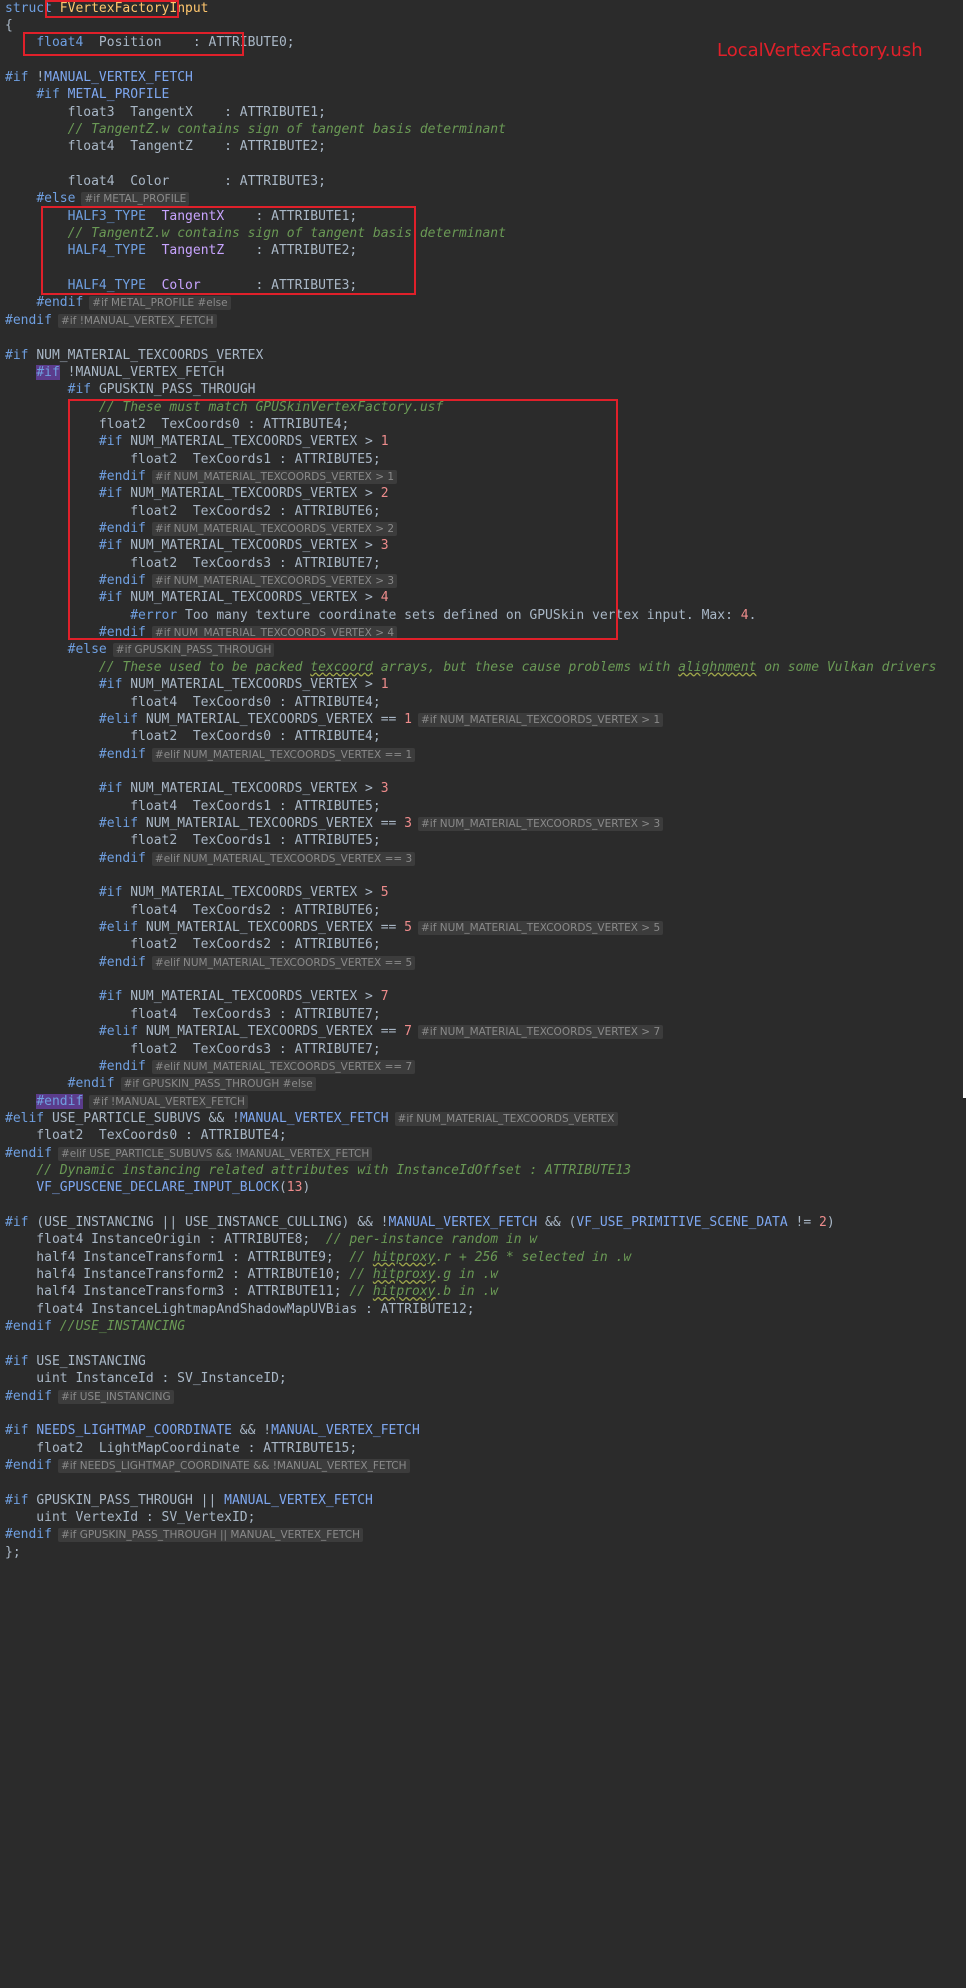 This screenshot has height=1988, width=966. Describe the element at coordinates (91, 1361) in the screenshot. I see `code-token: USE_INSTANCING` at that location.